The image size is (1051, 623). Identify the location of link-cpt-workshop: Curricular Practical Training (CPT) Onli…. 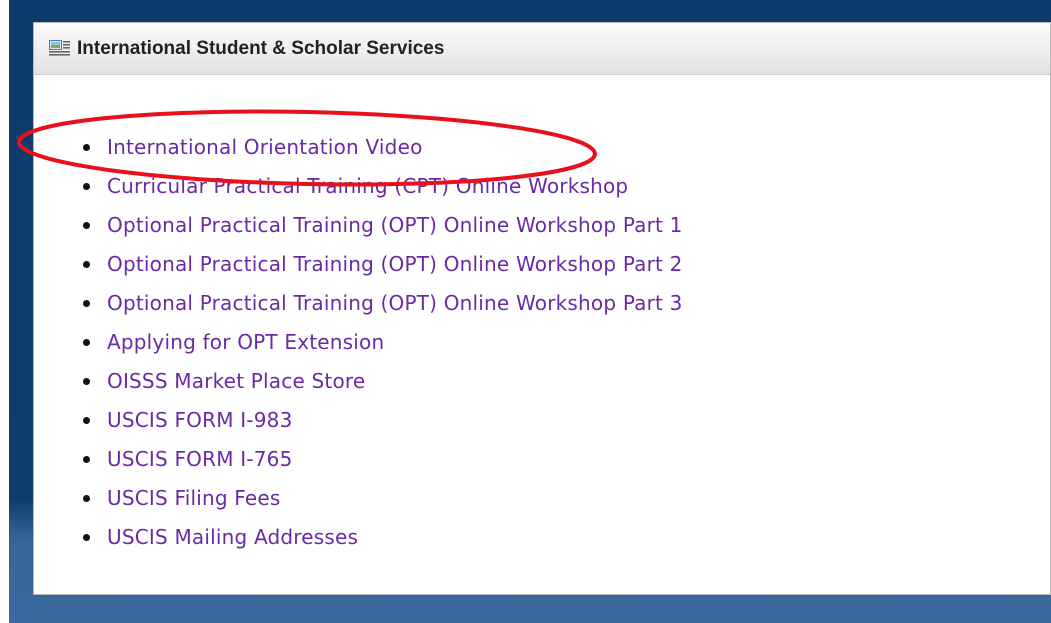
(367, 186).